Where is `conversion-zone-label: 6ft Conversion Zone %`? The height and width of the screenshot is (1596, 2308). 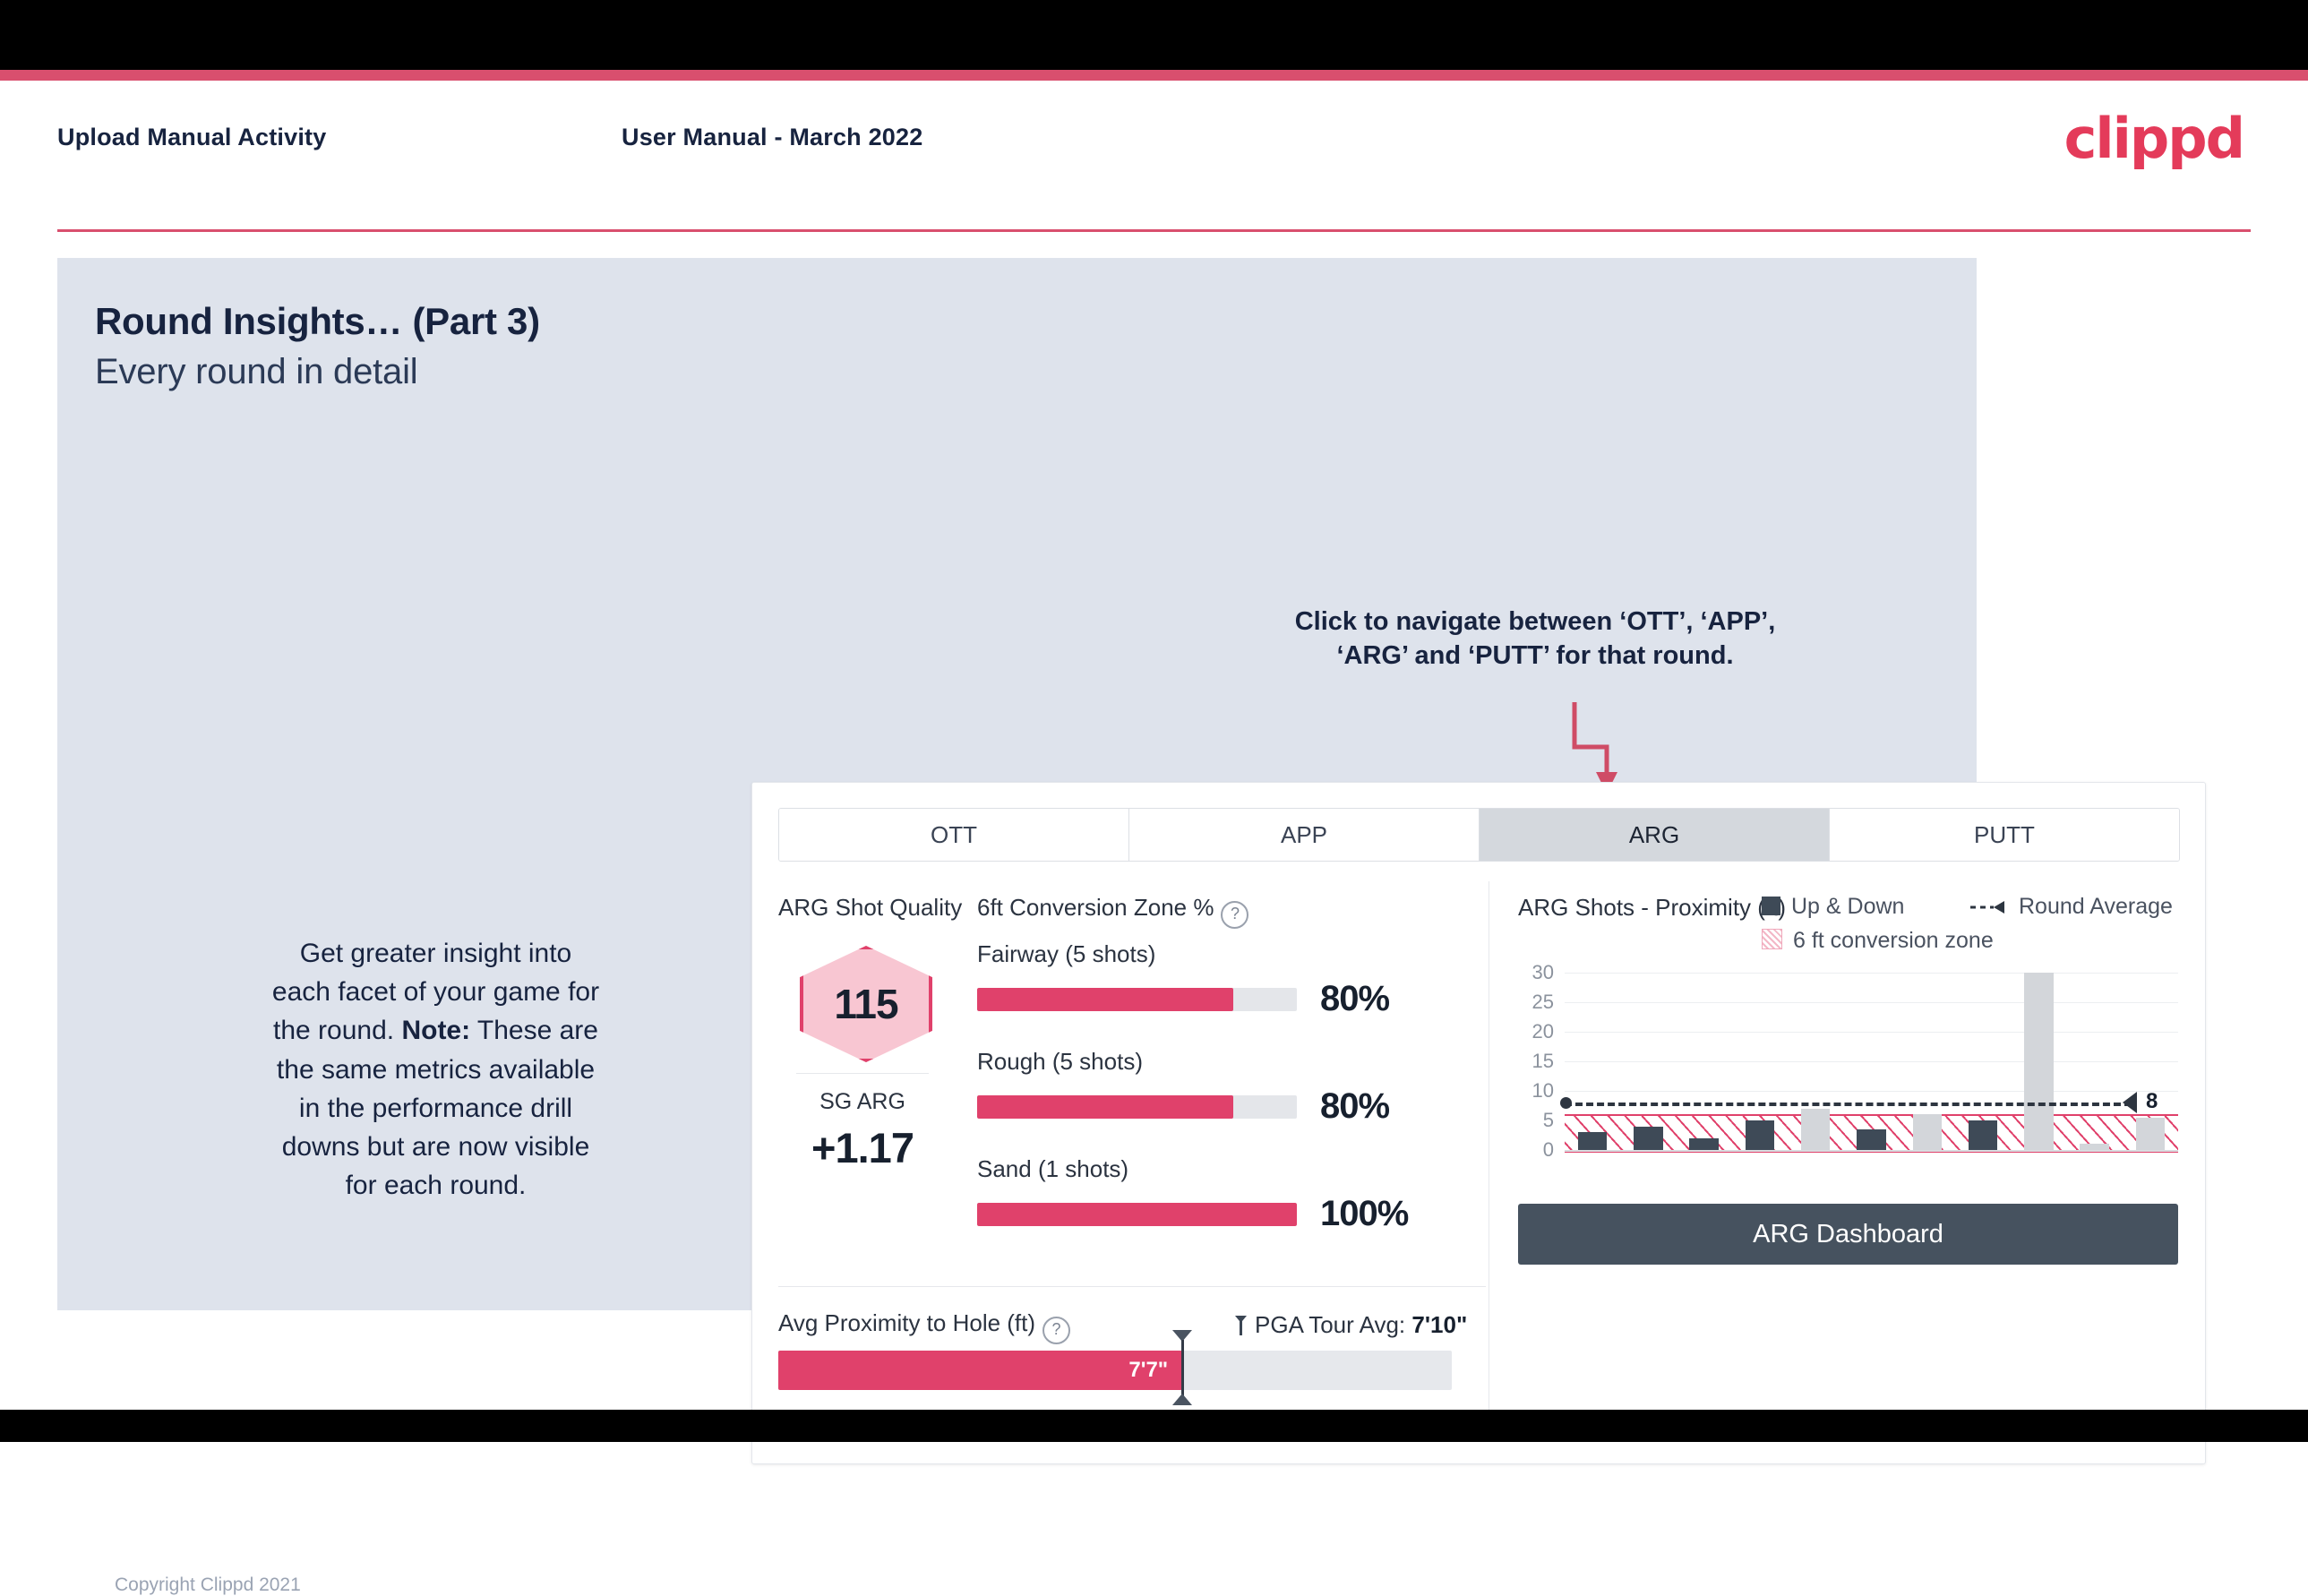 conversion-zone-label: 6ft Conversion Zone % is located at coordinates (1095, 908).